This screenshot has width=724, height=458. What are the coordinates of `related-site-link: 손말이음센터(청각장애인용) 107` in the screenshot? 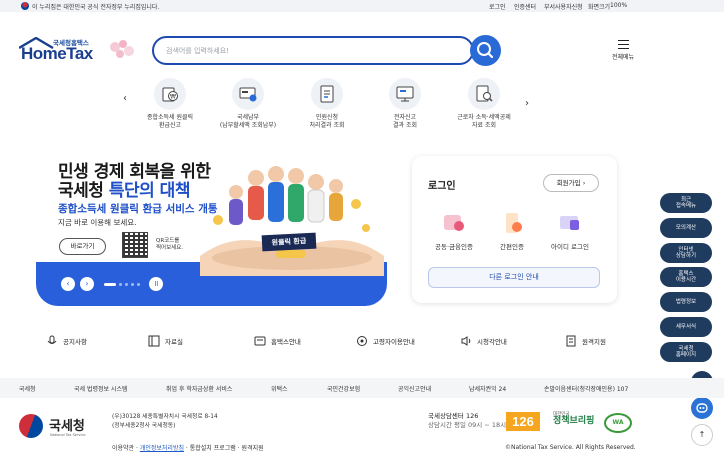 It's located at (586, 388).